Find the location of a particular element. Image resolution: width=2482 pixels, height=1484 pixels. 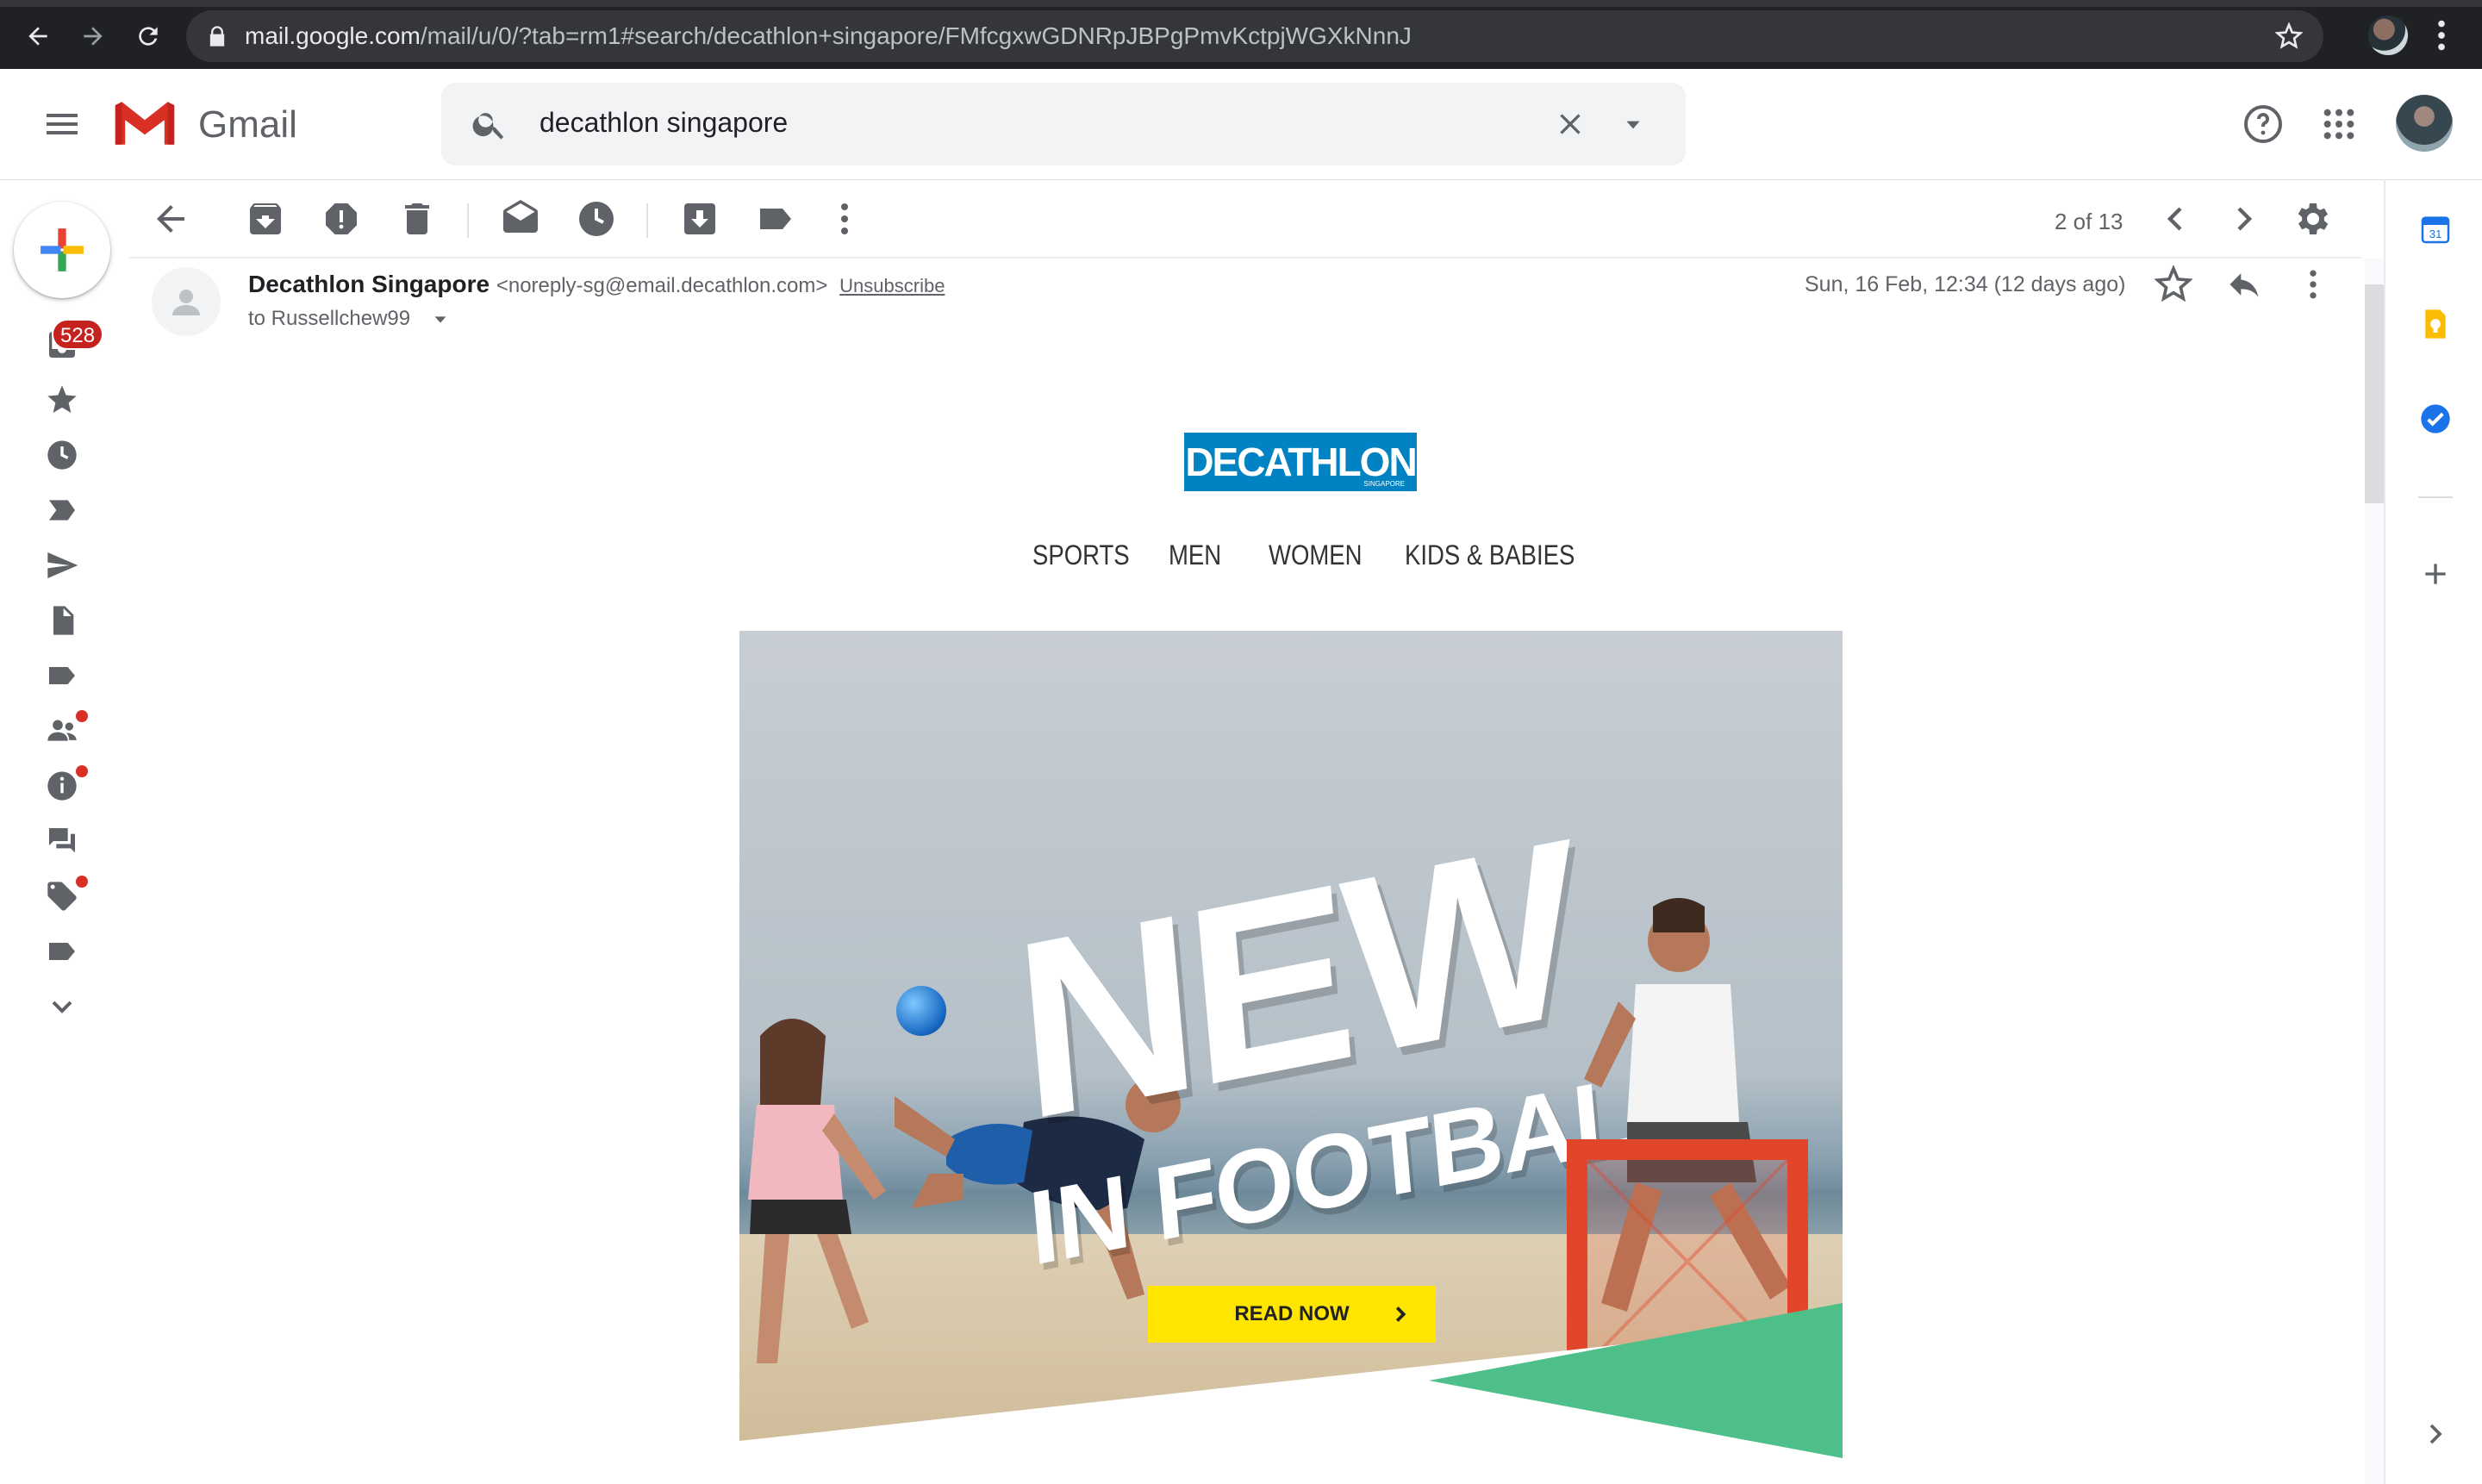

drafts-icon is located at coordinates (62, 621).